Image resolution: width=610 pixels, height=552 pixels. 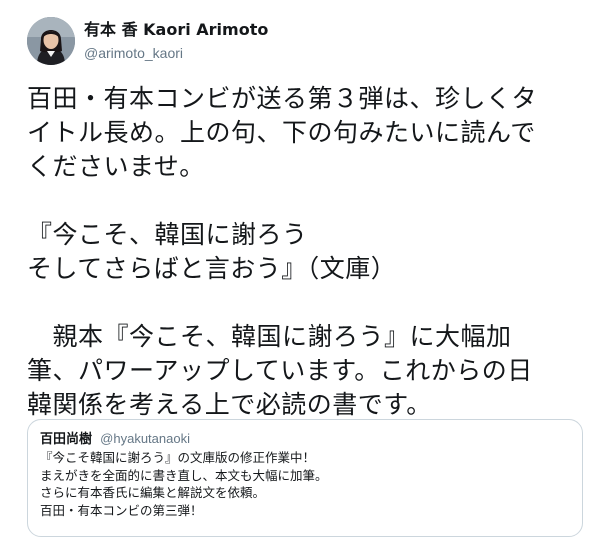 I want to click on profile-photo-icon, so click(x=51, y=41).